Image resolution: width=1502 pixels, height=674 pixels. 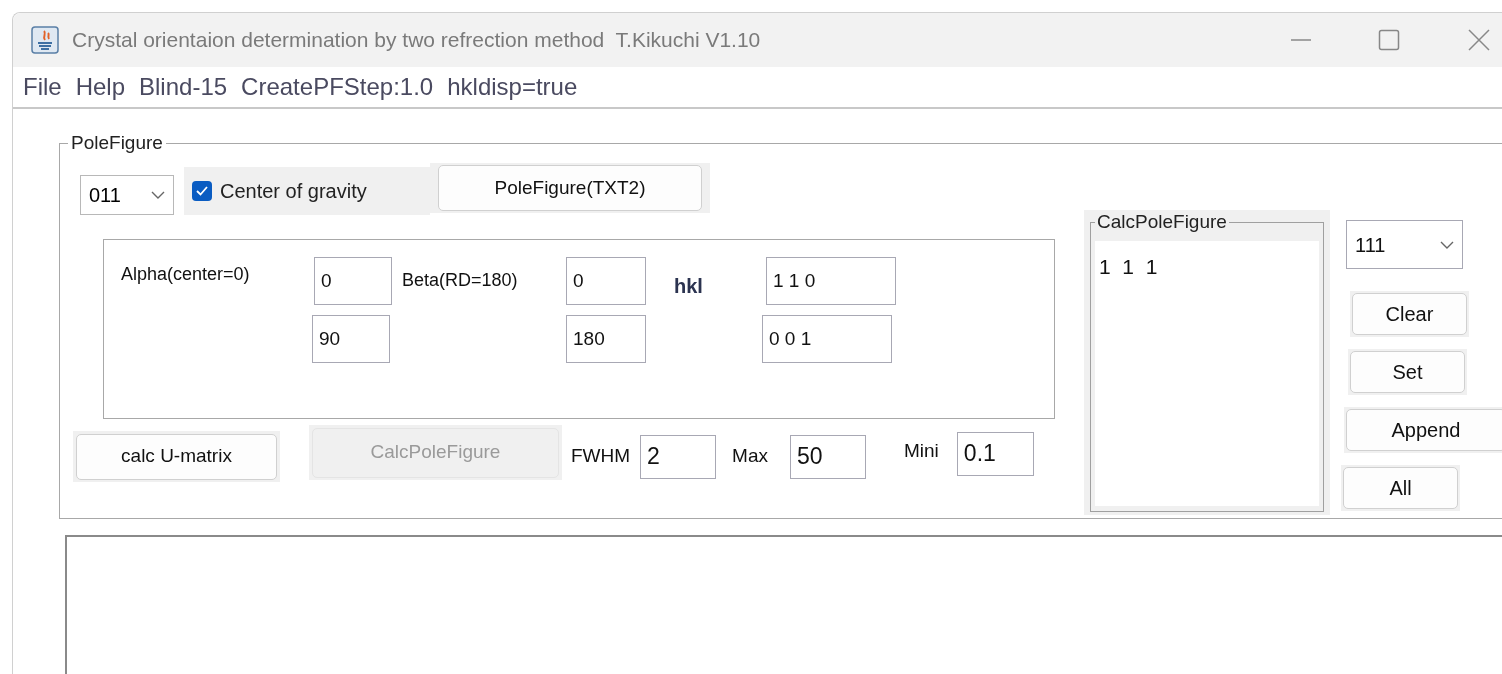 What do you see at coordinates (351, 339) in the screenshot?
I see `alpha-field: 90` at bounding box center [351, 339].